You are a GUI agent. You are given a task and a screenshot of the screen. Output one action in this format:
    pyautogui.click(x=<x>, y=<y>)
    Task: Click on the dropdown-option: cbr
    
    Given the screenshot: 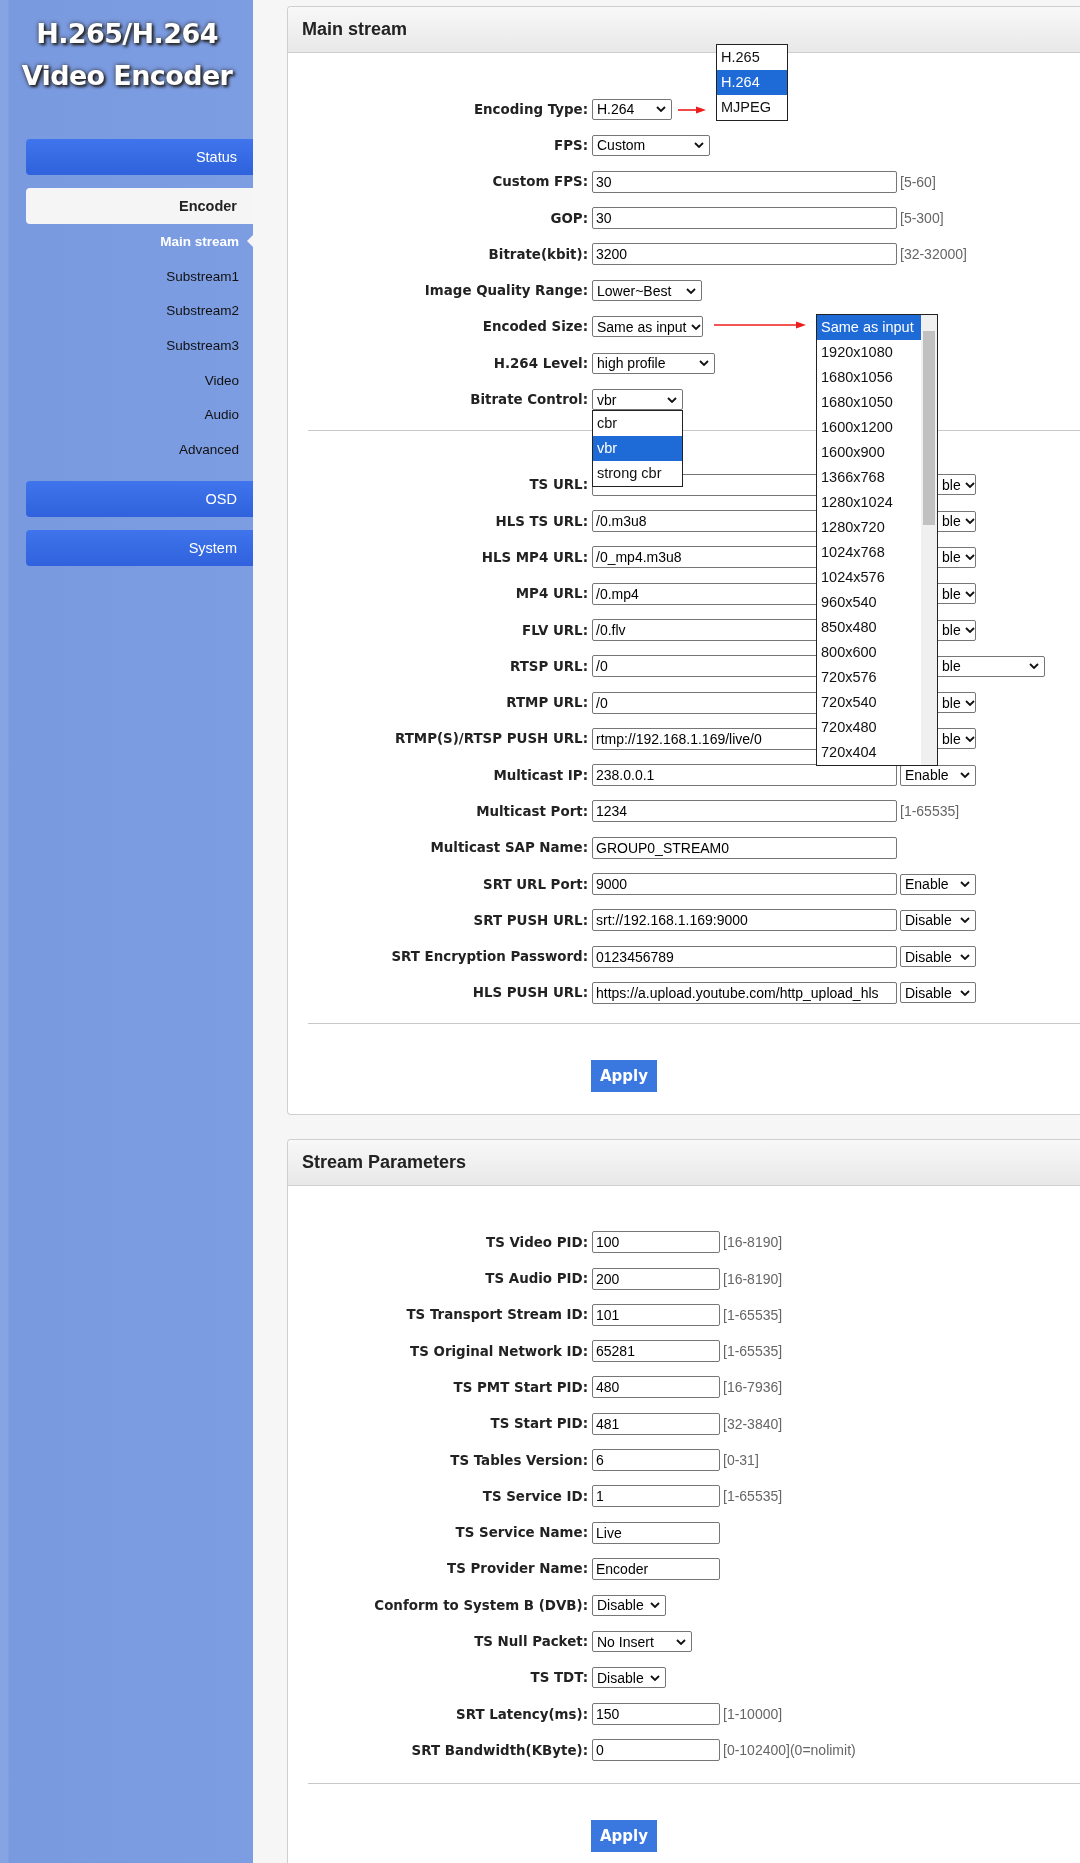 What is the action you would take?
    pyautogui.click(x=637, y=423)
    